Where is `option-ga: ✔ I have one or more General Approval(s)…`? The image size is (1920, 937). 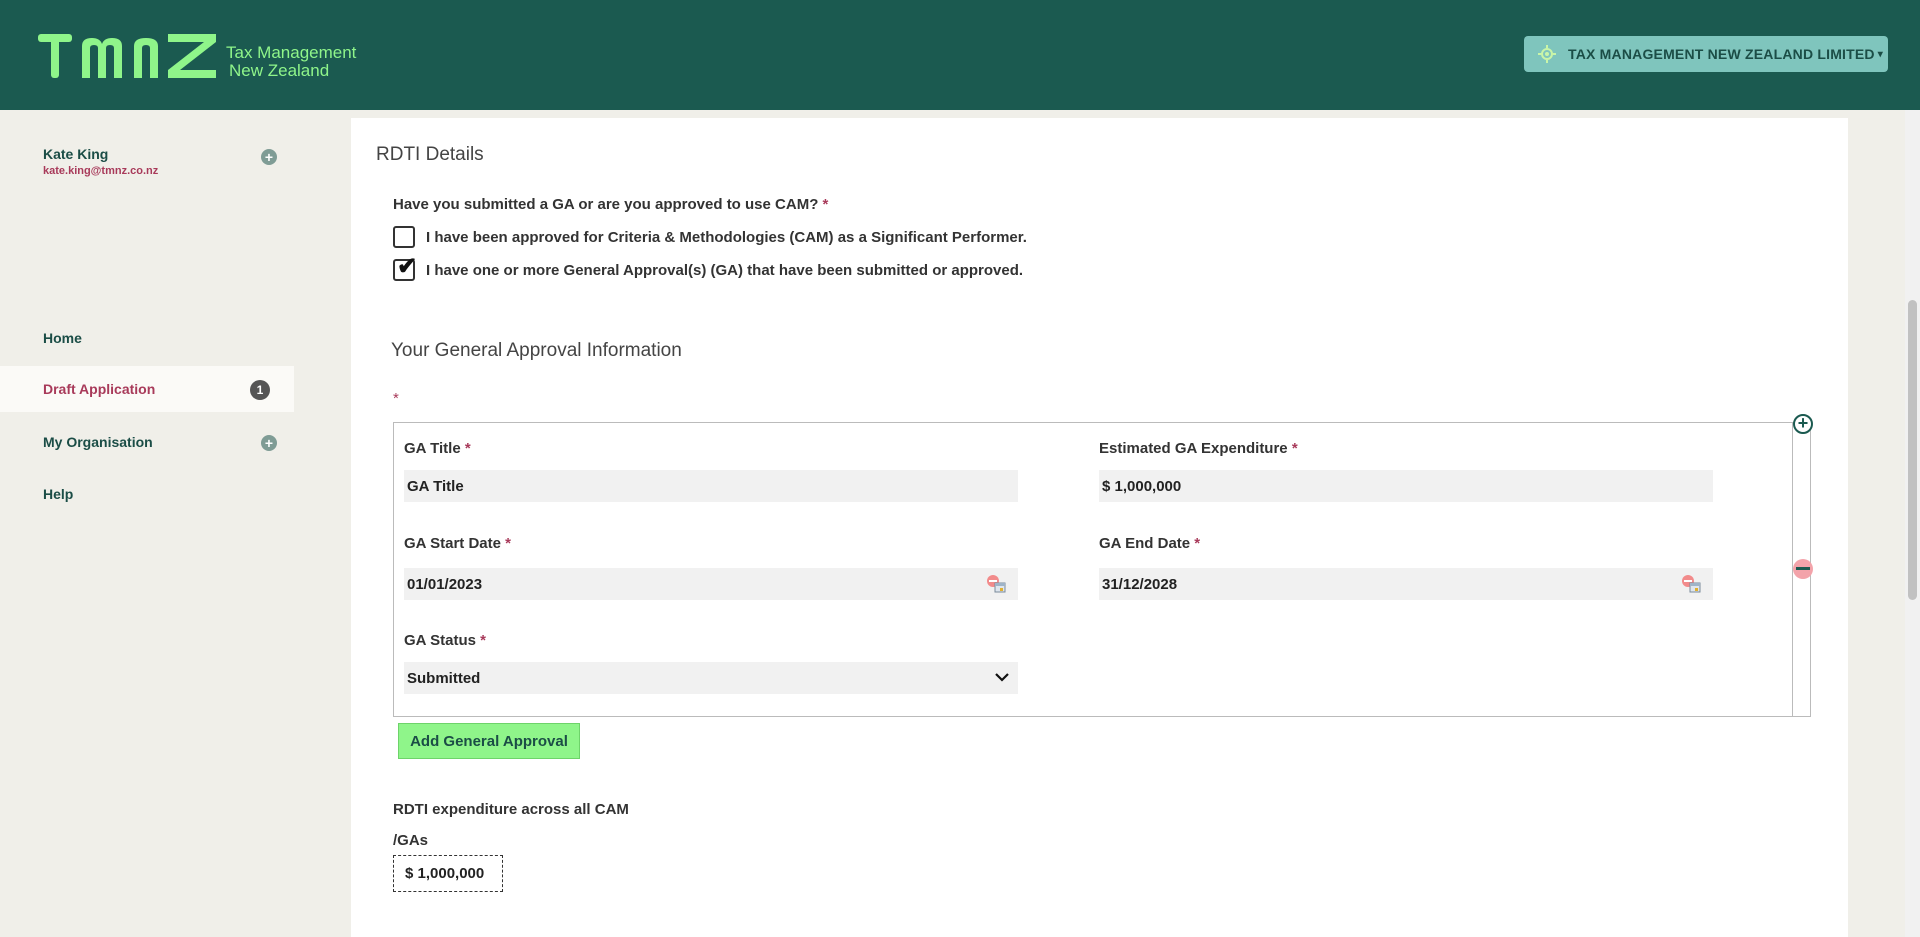 option-ga: ✔ I have one or more General Approval(s)… is located at coordinates (708, 268).